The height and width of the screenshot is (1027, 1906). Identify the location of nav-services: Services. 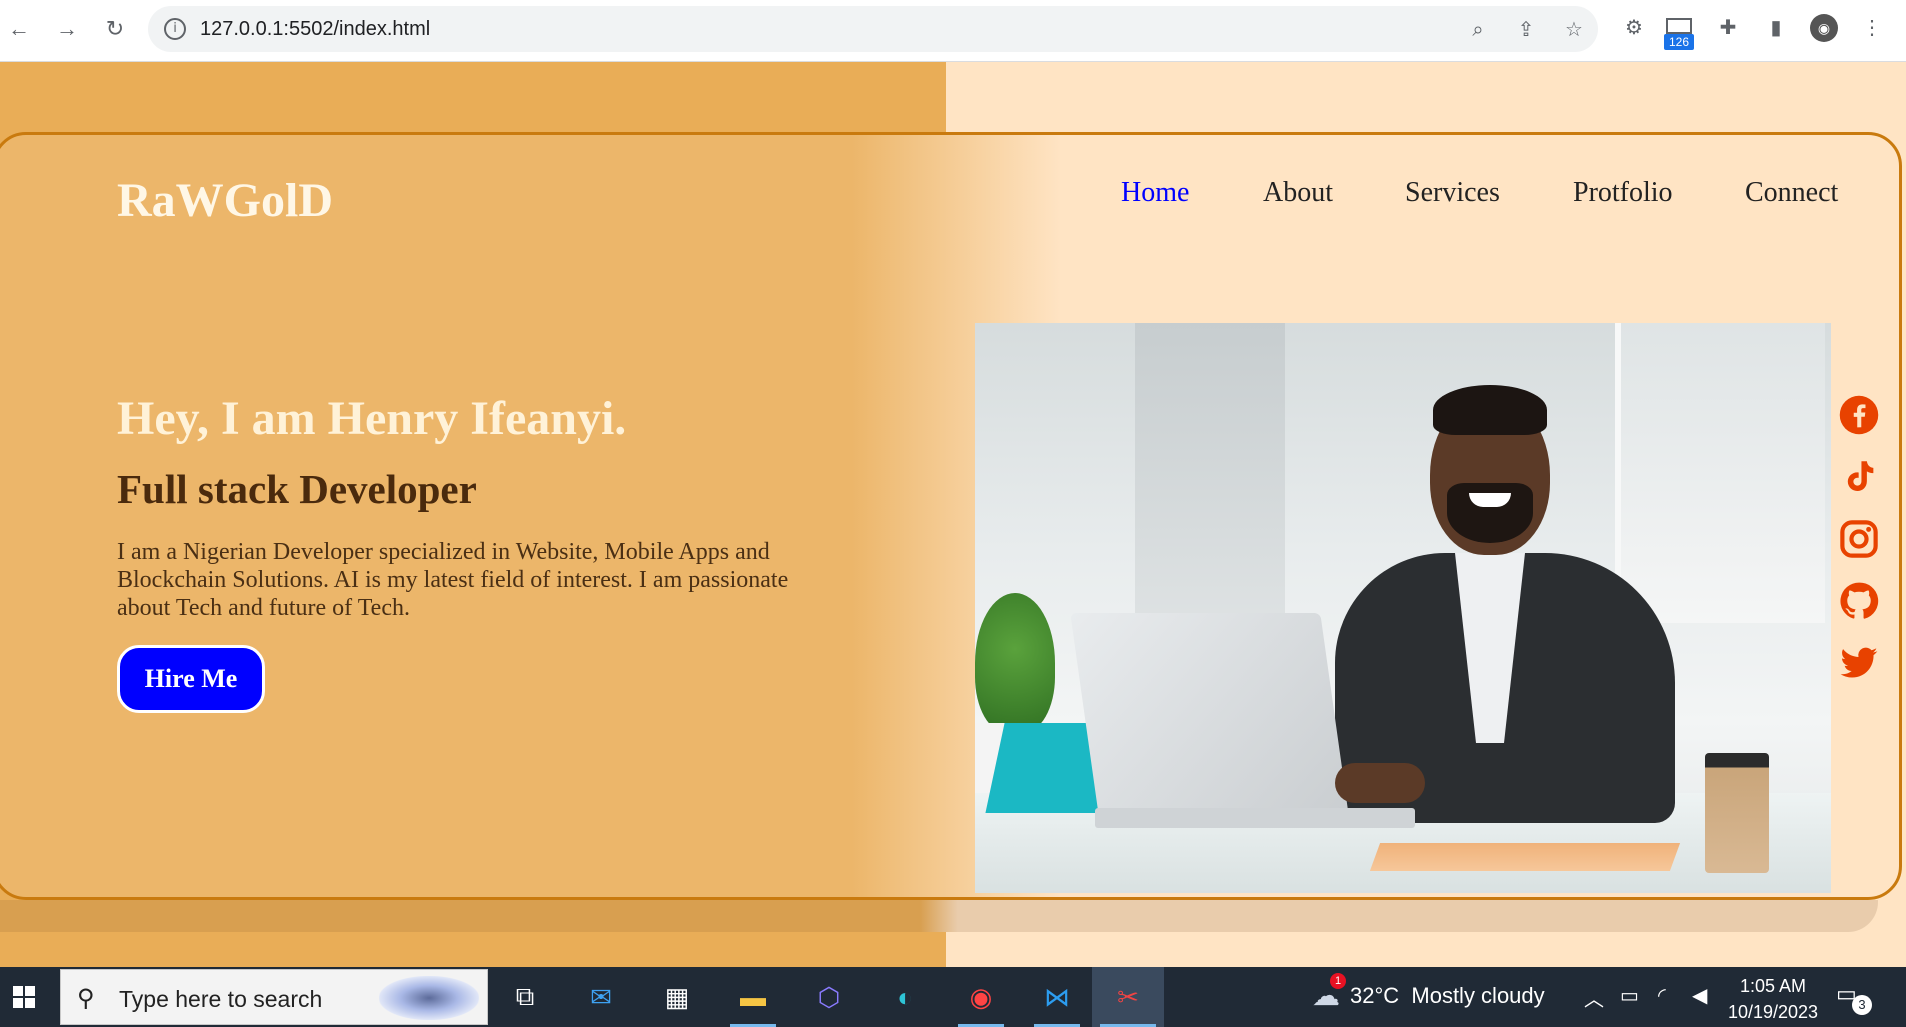
(1452, 193).